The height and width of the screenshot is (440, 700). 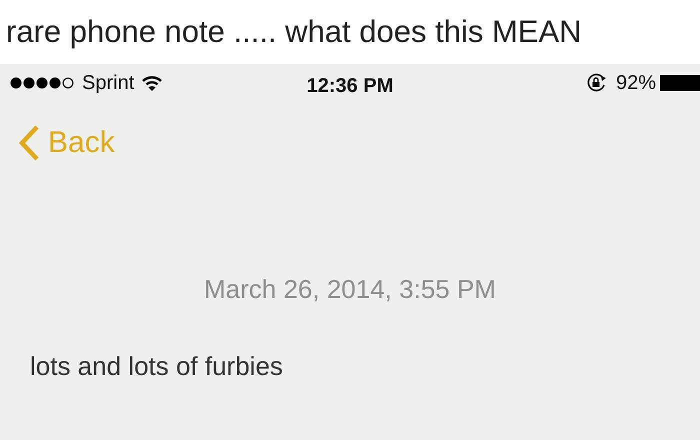 I want to click on wifi-icon, so click(x=152, y=83).